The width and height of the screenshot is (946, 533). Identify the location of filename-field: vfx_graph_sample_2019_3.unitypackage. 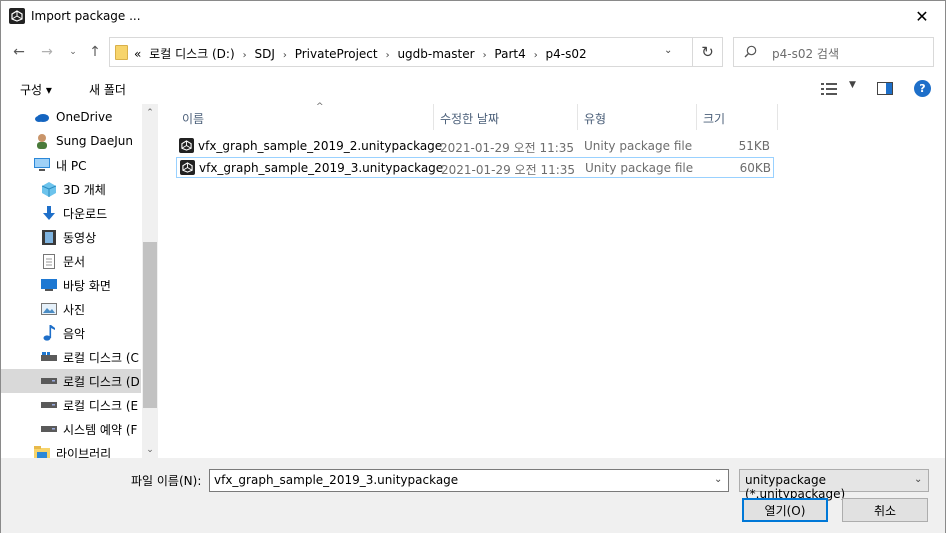
(469, 480).